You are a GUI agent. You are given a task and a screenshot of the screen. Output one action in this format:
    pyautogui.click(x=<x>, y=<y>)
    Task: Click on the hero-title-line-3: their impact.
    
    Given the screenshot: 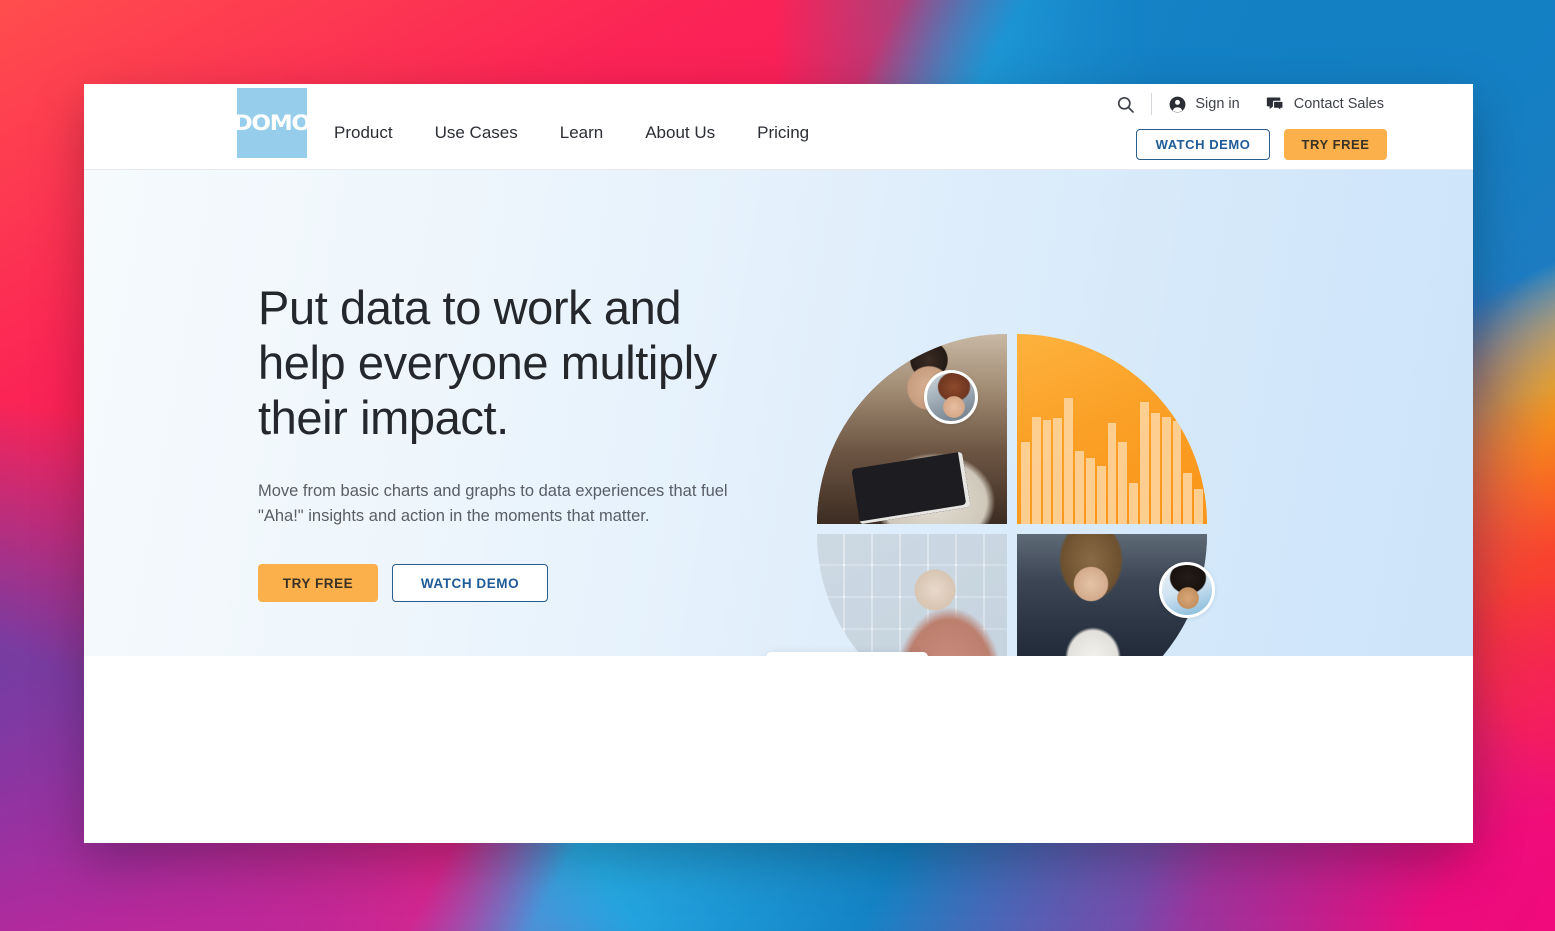 What is the action you would take?
    pyautogui.click(x=383, y=417)
    